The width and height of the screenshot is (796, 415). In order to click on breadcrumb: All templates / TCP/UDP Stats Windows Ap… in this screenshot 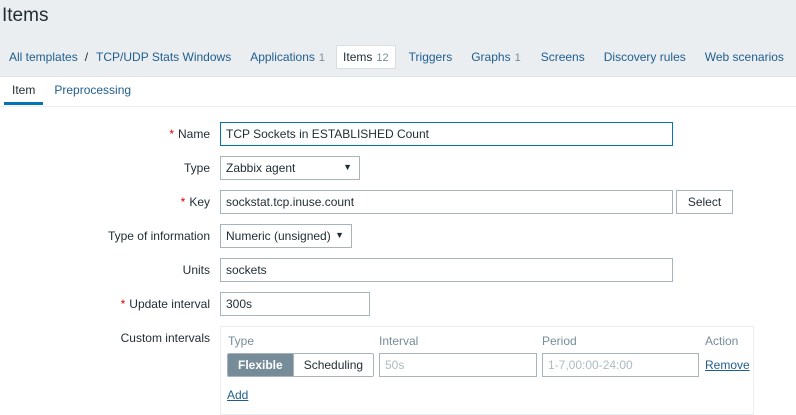, I will do `click(398, 57)`.